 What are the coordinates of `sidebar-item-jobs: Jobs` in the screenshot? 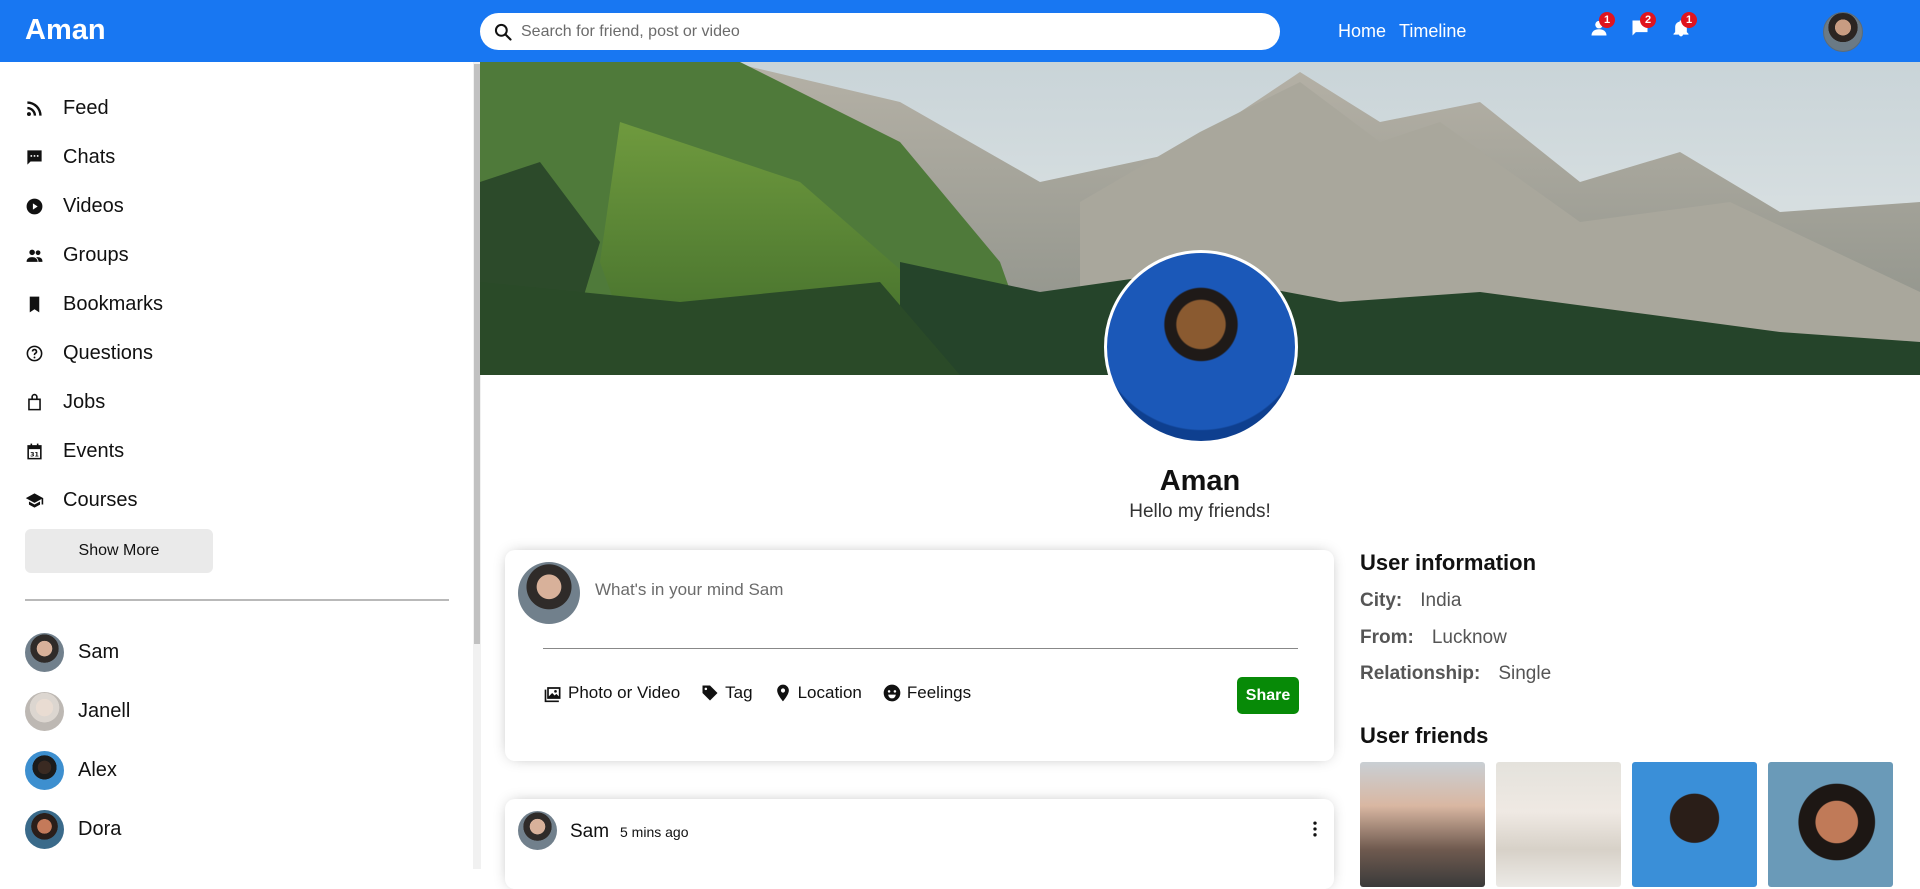 It's located at (94, 402).